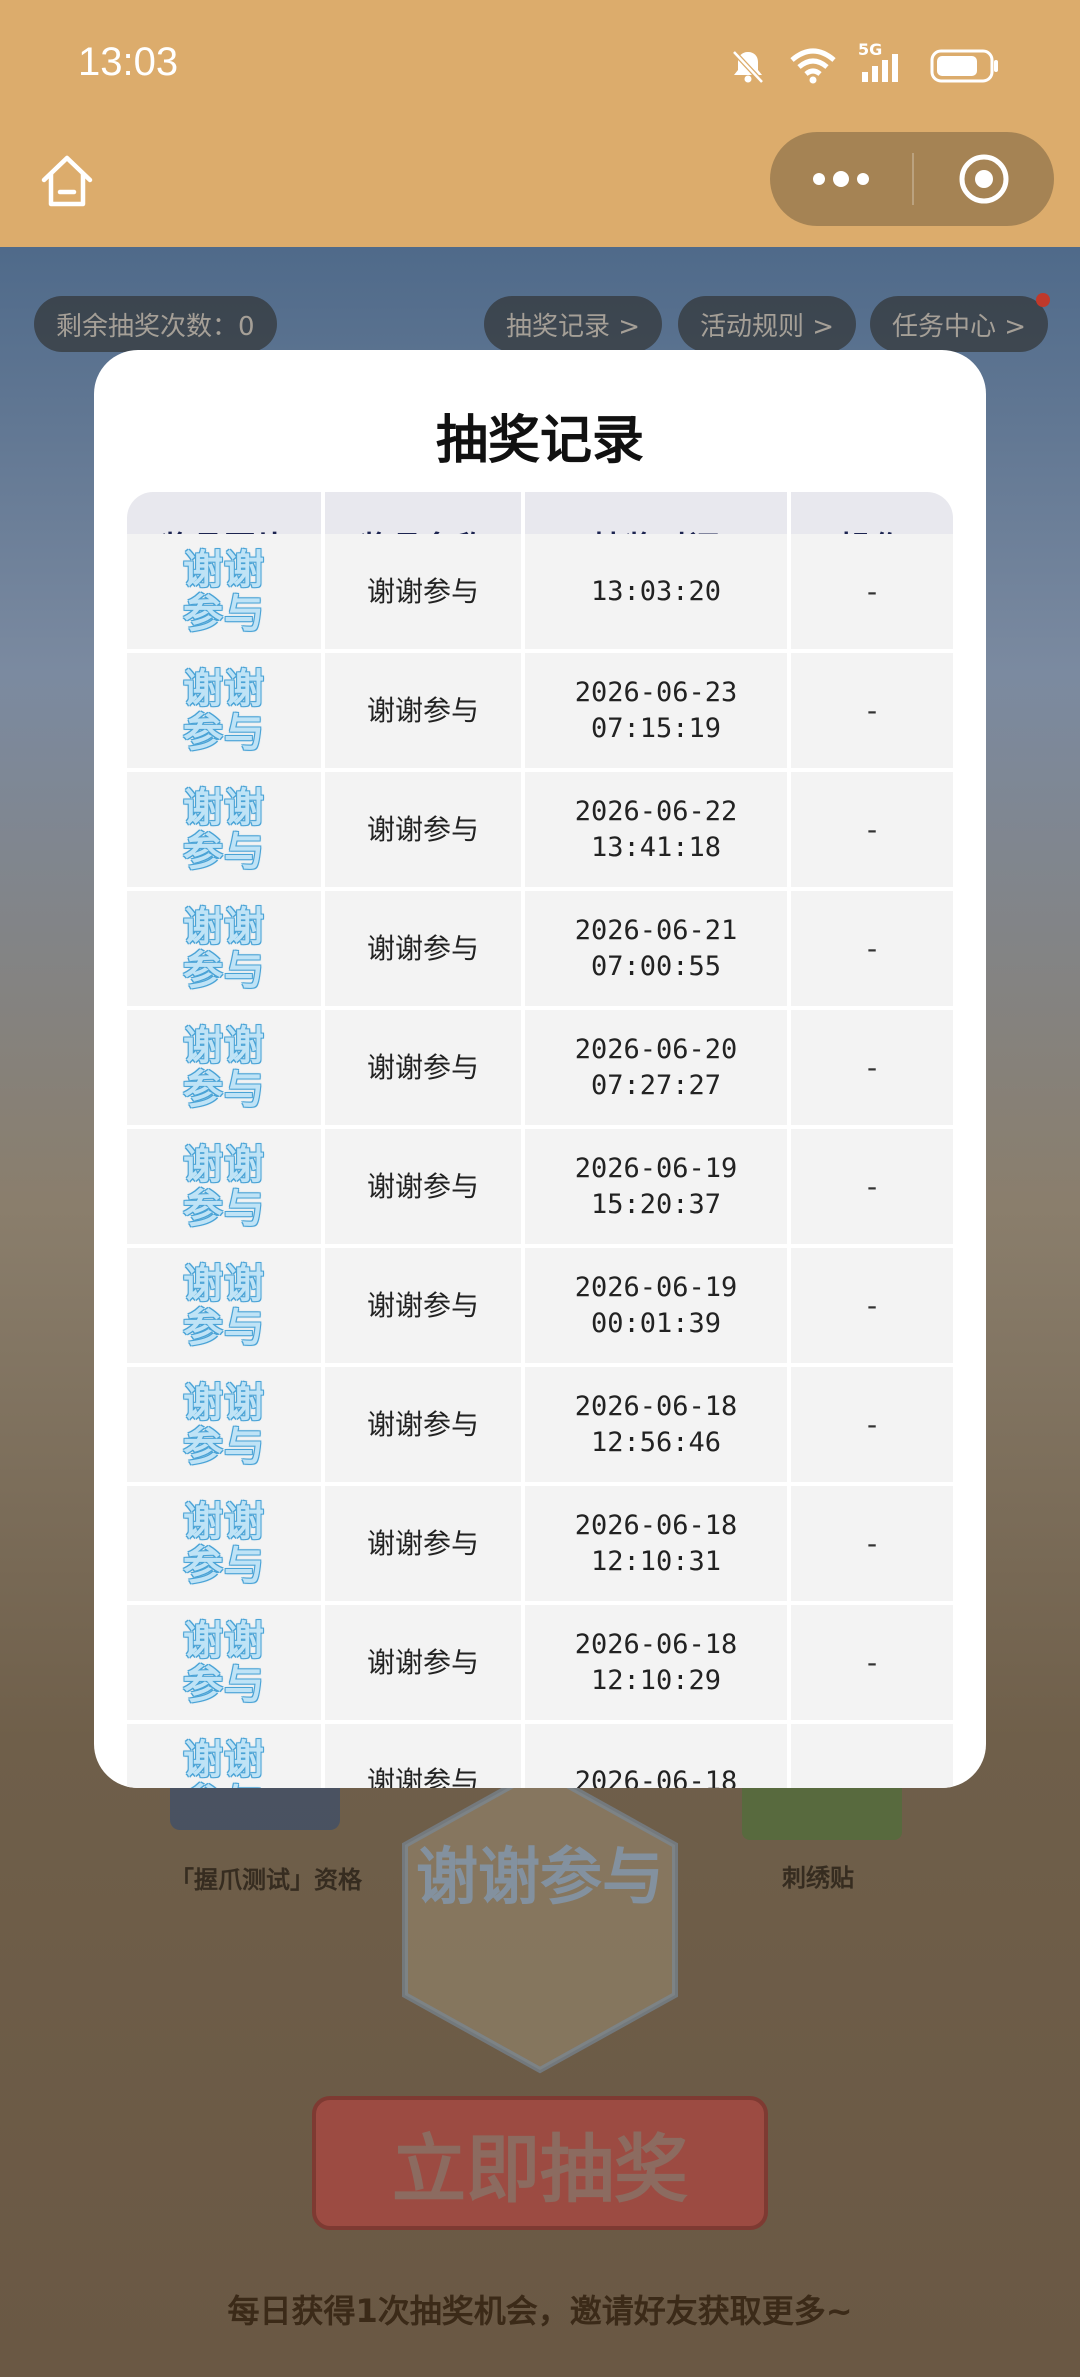 The width and height of the screenshot is (1080, 2377). I want to click on action-cell, so click(872, 1756).